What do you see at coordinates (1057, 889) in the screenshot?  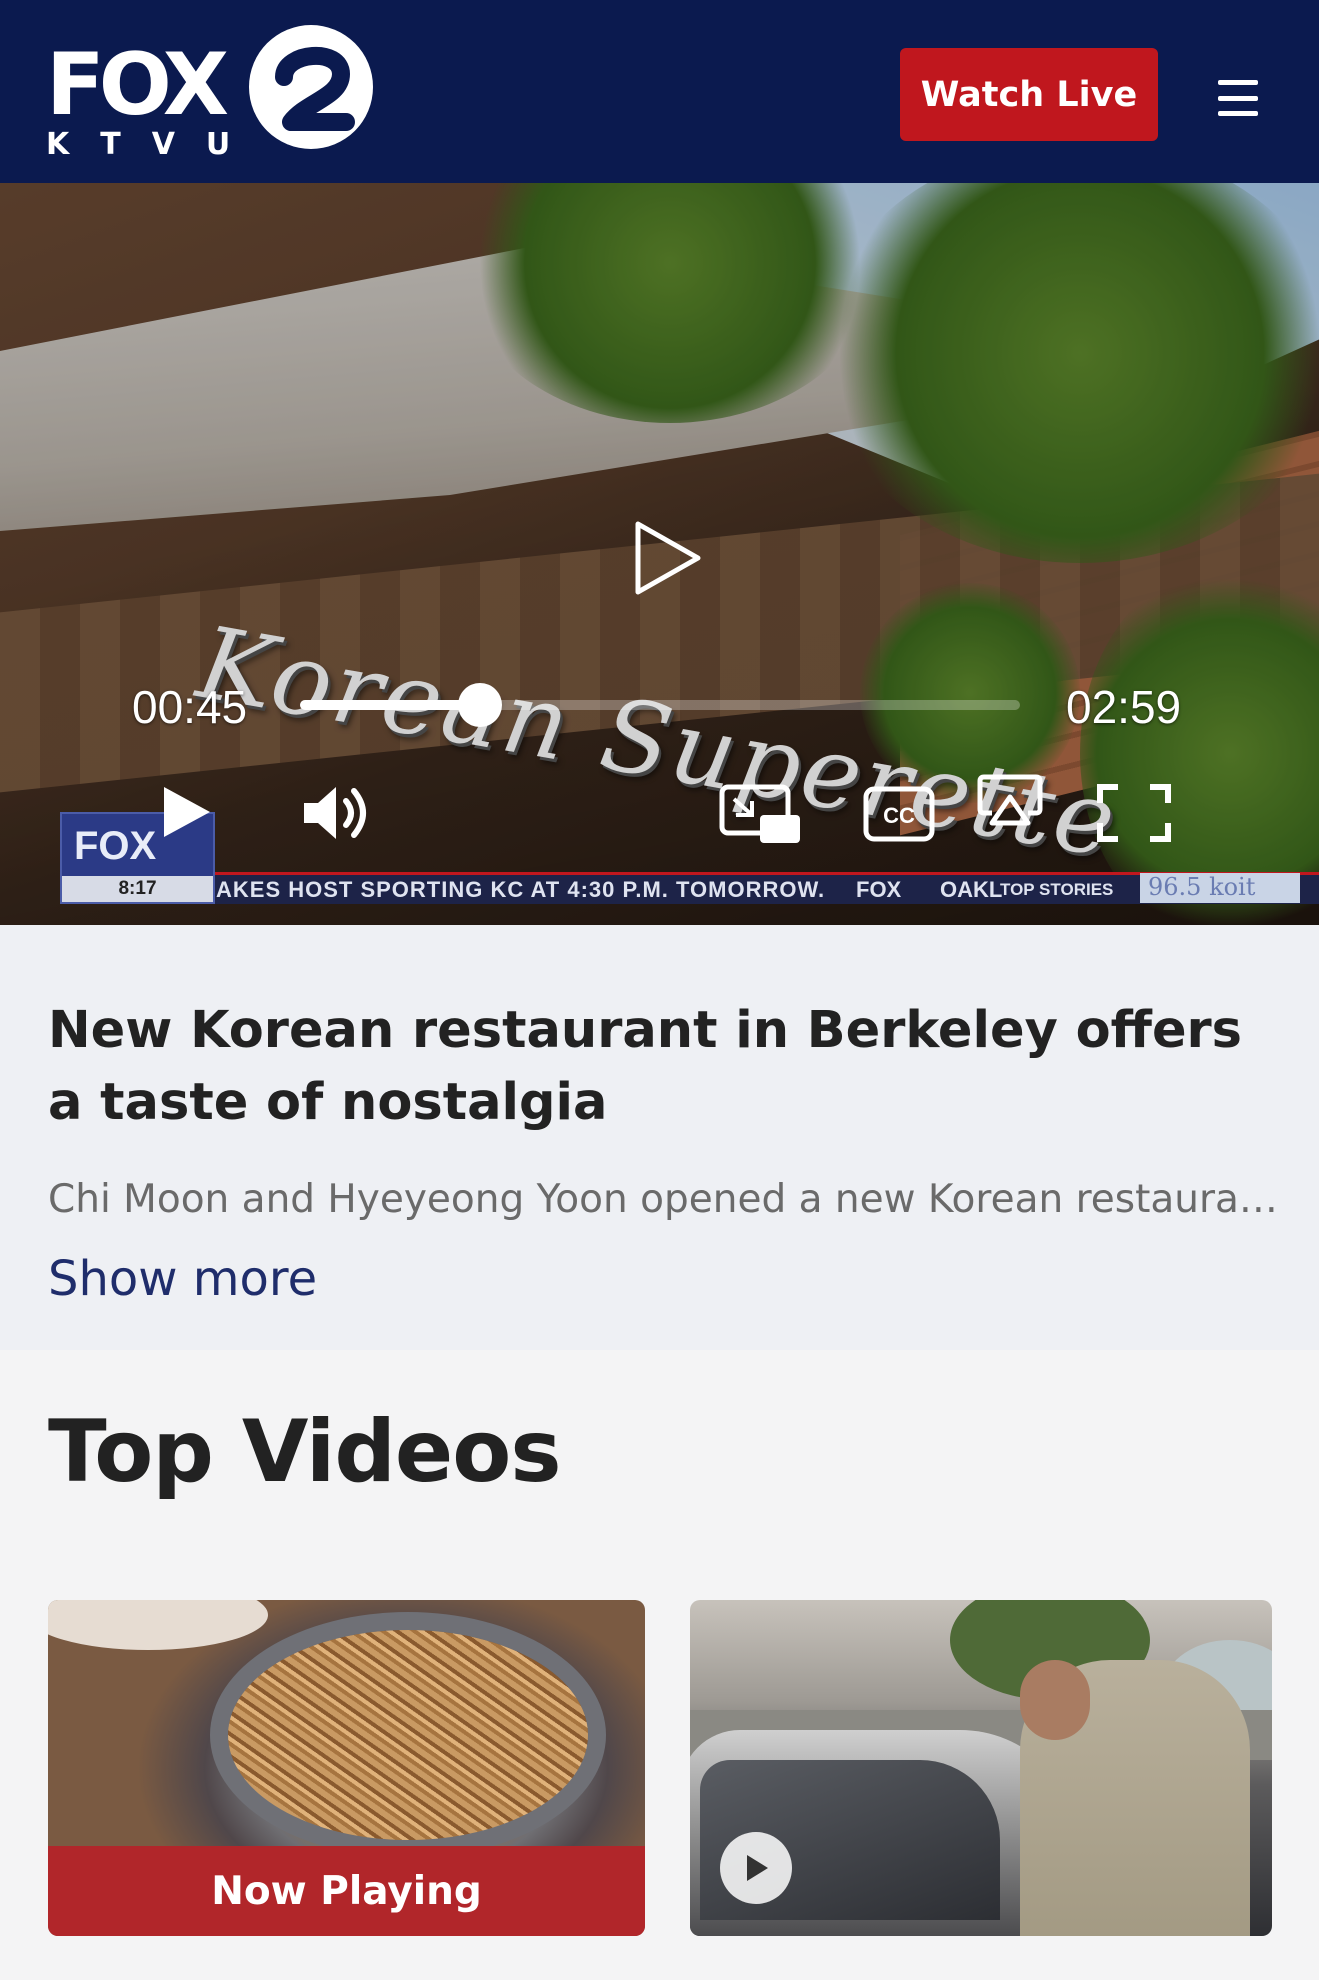 I see `ticker-section-text: TOP STORIES` at bounding box center [1057, 889].